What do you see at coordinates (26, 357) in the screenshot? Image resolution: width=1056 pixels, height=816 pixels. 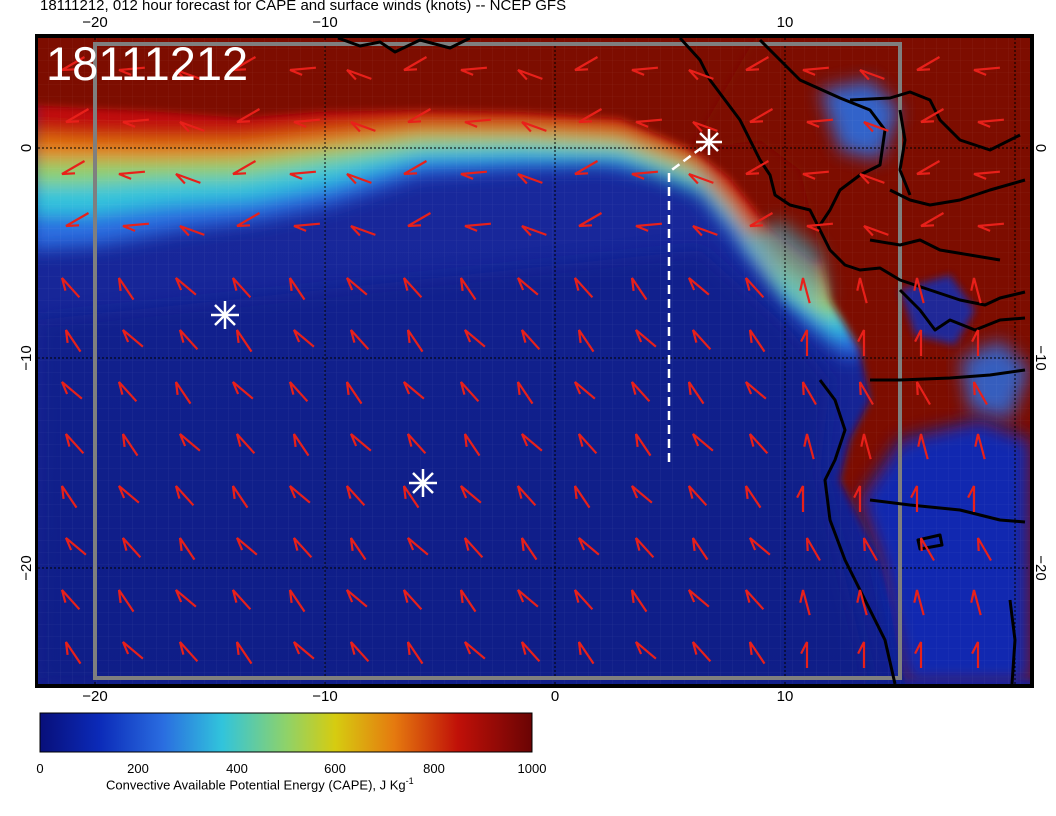 I see `y-tick-left-2: −10` at bounding box center [26, 357].